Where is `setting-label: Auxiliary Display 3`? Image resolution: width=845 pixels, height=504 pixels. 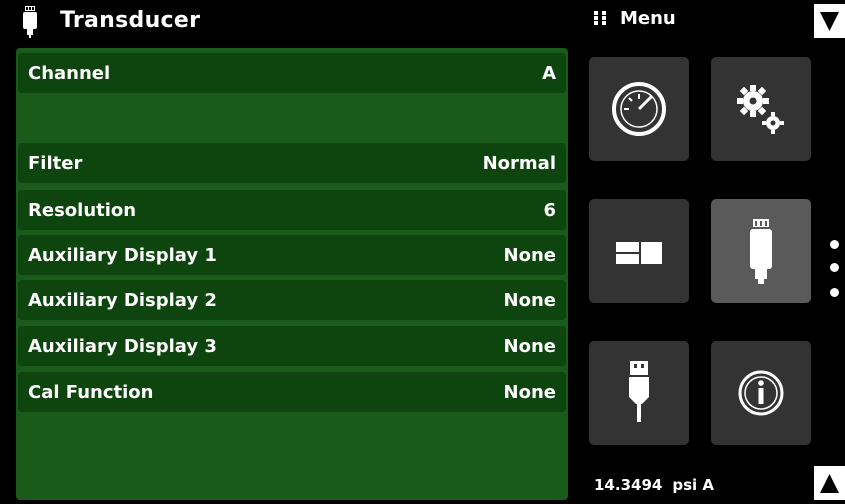
setting-label: Auxiliary Display 3 is located at coordinates (122, 346).